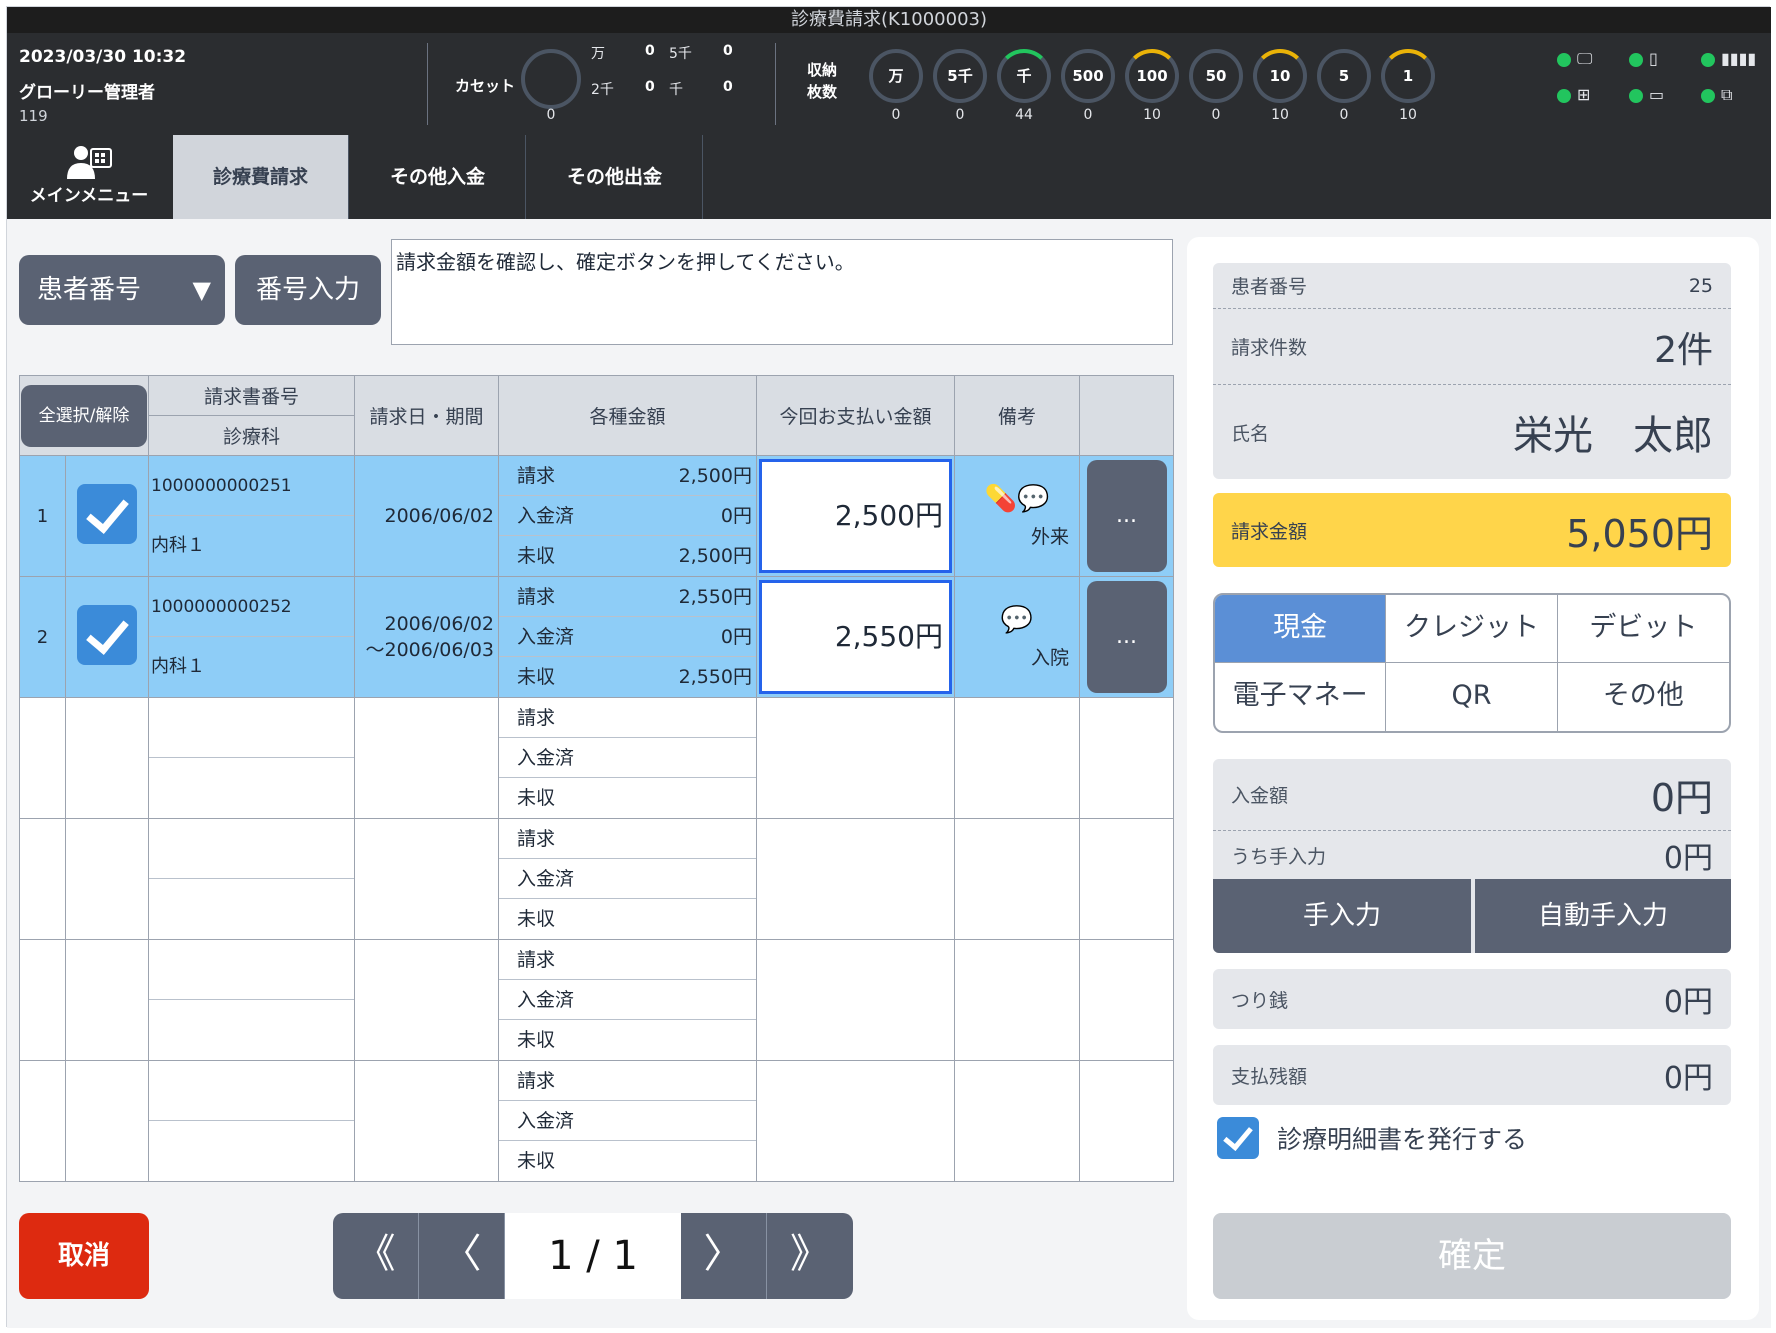 The image size is (1776, 1333). I want to click on received-amount-value: 0円, so click(1681, 798).